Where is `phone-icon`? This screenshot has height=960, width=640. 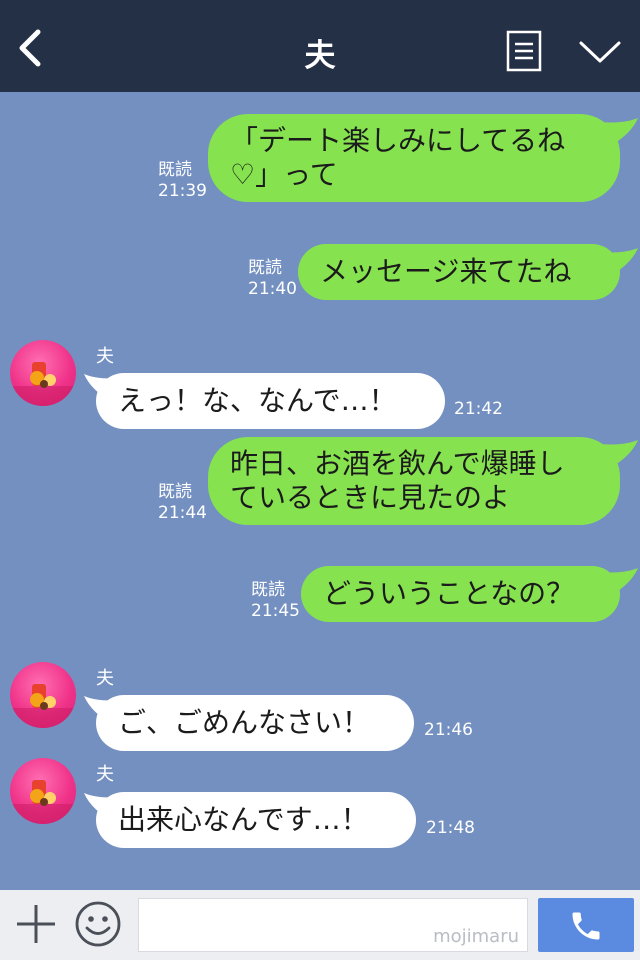
phone-icon is located at coordinates (586, 926).